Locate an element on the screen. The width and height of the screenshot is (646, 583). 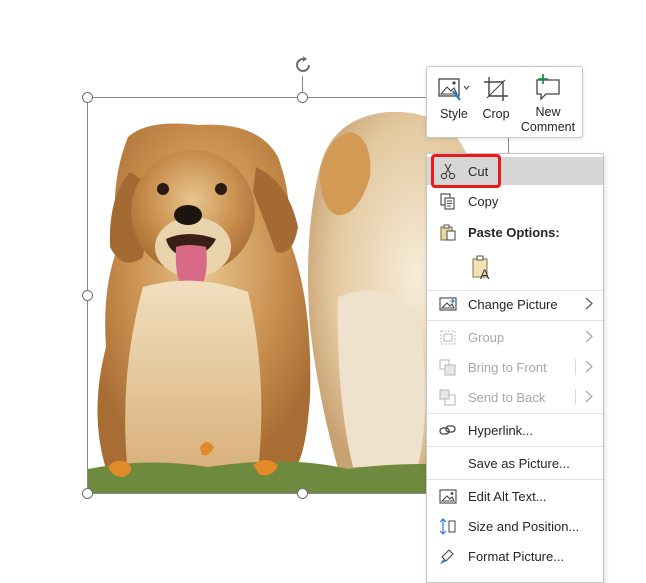
cut-label: Cut is located at coordinates (478, 171).